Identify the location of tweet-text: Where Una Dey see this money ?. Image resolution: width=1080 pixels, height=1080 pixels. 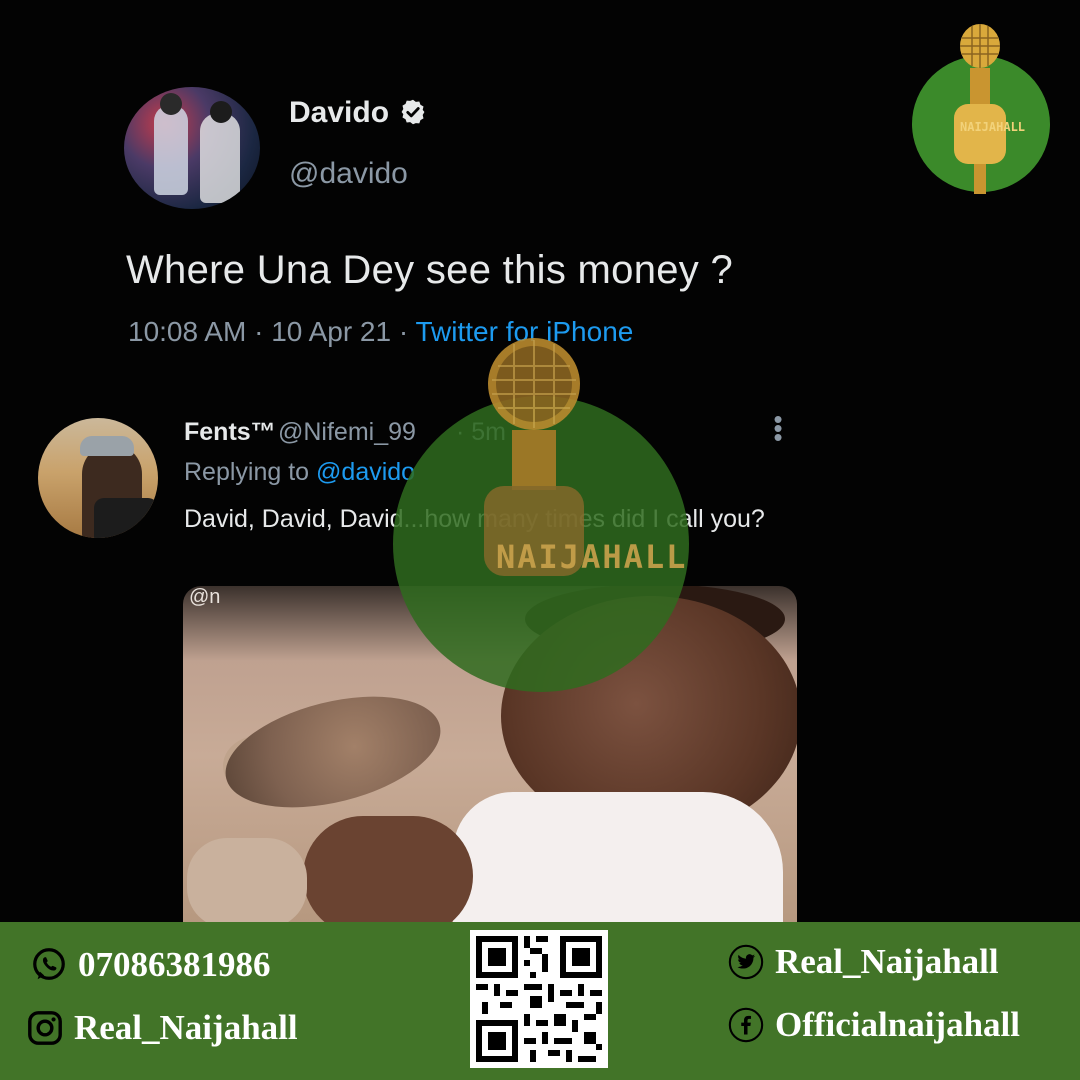
(430, 270).